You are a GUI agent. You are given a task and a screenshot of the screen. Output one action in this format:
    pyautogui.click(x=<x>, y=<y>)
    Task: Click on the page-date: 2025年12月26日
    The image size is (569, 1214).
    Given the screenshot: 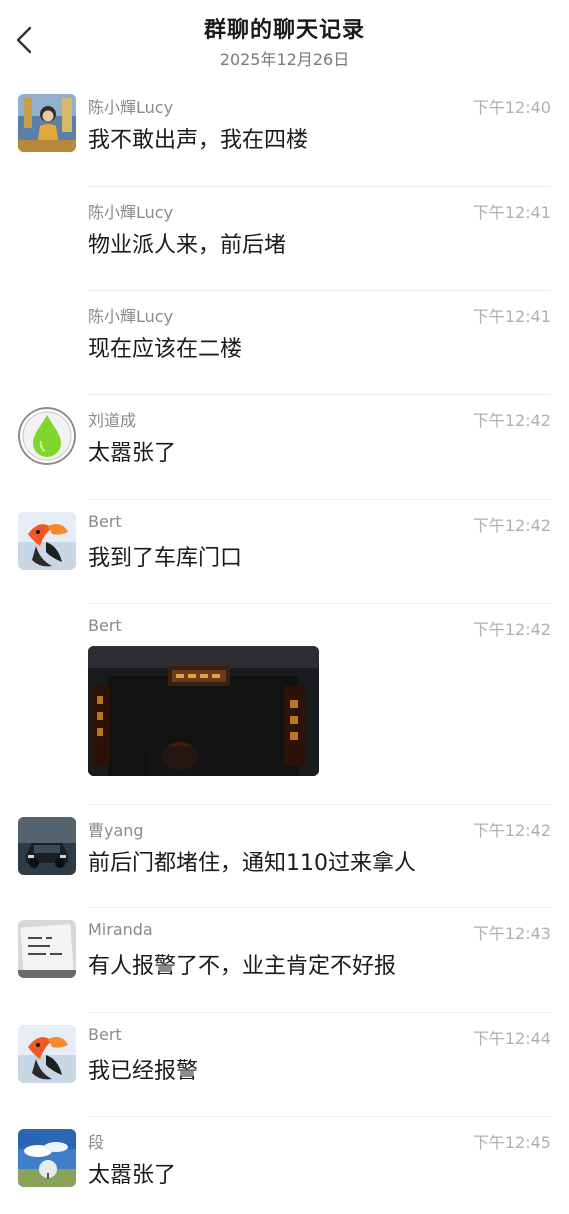 What is the action you would take?
    pyautogui.click(x=284, y=59)
    